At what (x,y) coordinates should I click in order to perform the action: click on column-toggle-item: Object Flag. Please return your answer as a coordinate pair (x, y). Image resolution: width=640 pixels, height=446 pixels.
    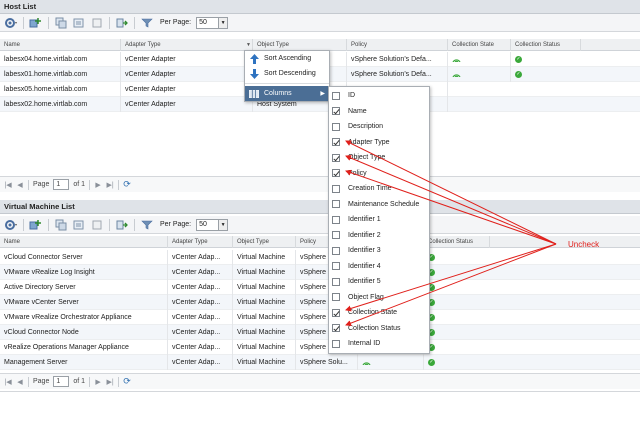
    Looking at the image, I should click on (379, 298).